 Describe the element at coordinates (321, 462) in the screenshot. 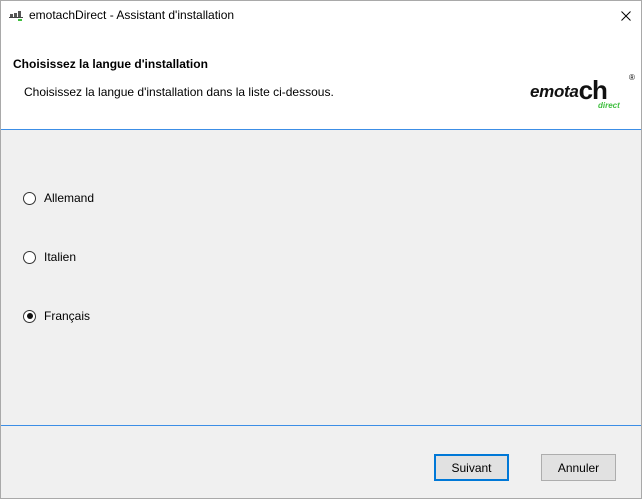

I see `footer-panel: Suivant Annuler` at that location.